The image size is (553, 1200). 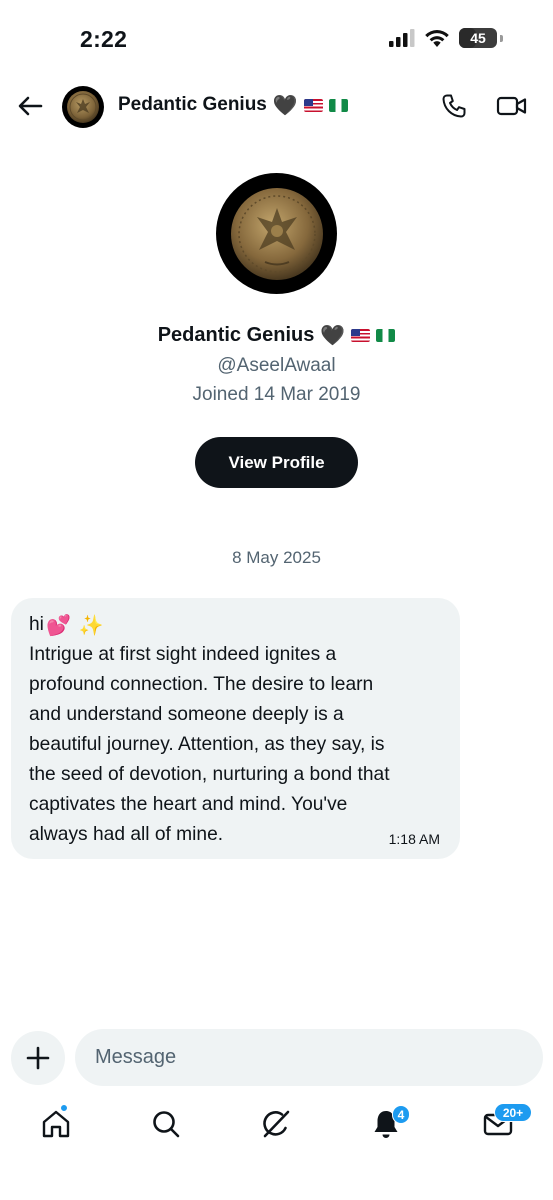 What do you see at coordinates (64, 1108) in the screenshot?
I see `home-unread-dot` at bounding box center [64, 1108].